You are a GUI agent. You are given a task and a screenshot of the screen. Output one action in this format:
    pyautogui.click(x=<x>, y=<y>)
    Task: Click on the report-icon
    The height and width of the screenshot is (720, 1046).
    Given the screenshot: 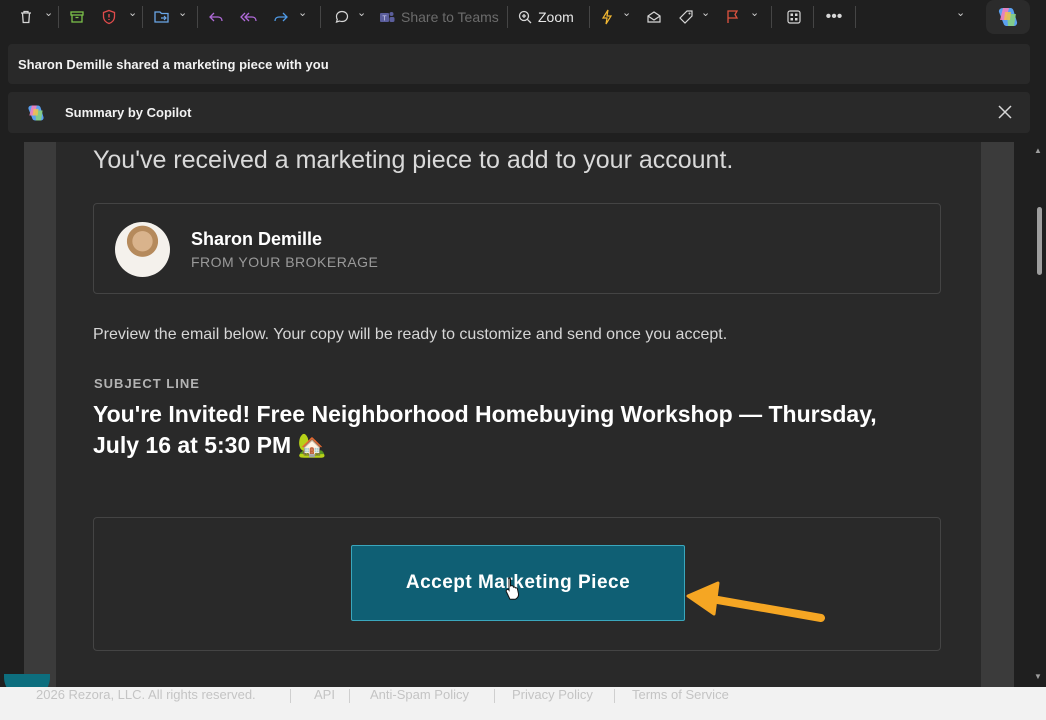 What is the action you would take?
    pyautogui.click(x=109, y=17)
    